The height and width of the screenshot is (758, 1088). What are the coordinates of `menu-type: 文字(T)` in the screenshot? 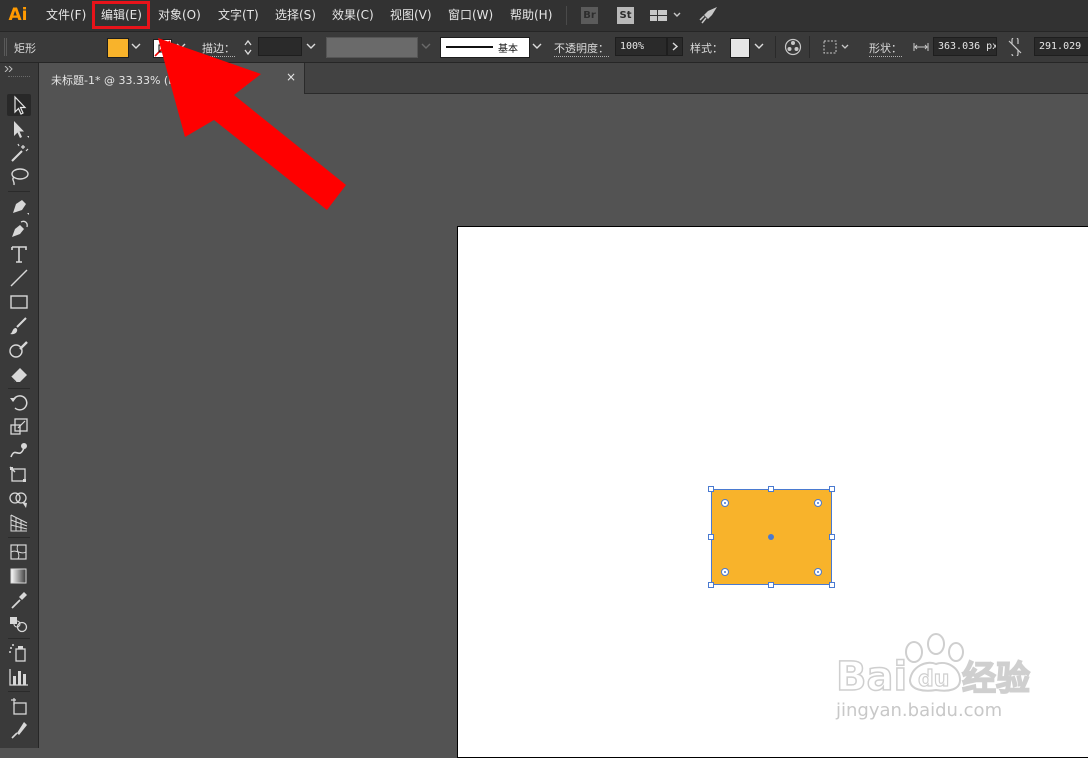 It's located at (238, 15).